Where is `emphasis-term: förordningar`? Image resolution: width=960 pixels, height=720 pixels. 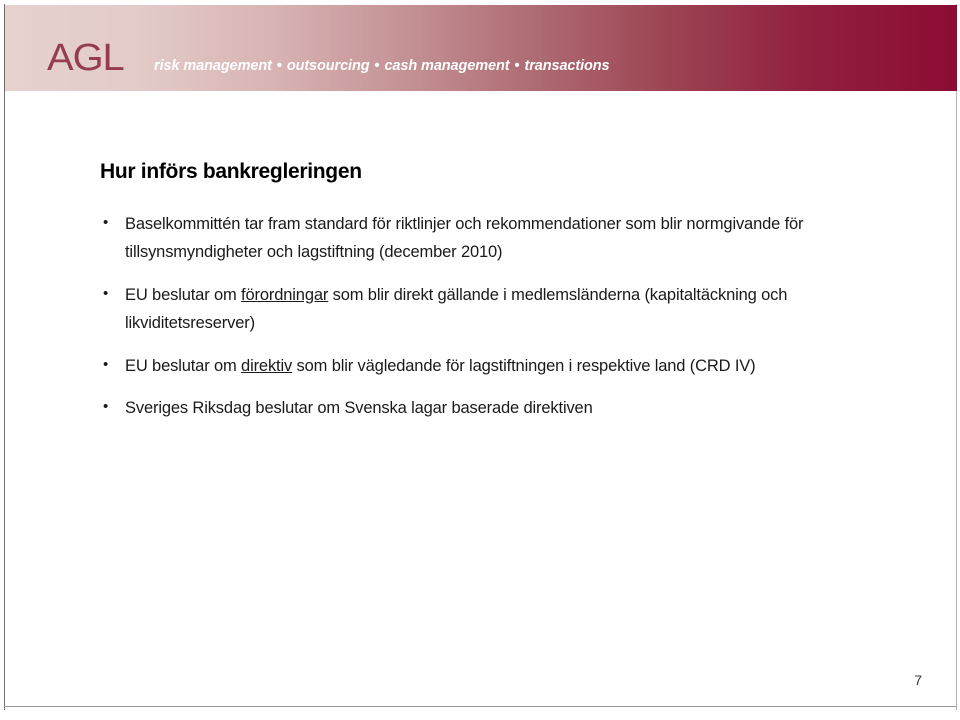
emphasis-term: förordningar is located at coordinates (285, 294).